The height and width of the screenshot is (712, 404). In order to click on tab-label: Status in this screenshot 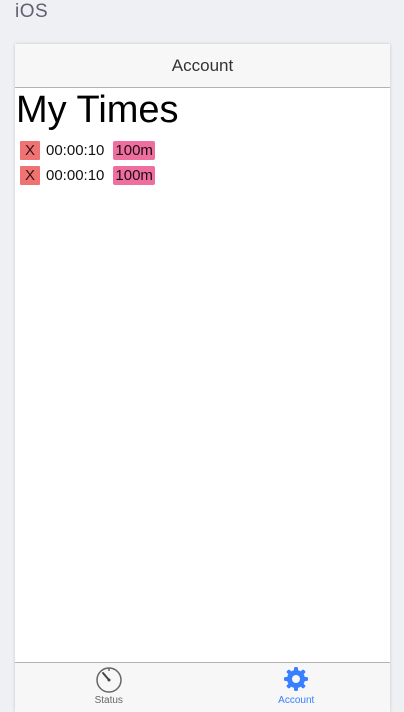, I will do `click(108, 700)`.